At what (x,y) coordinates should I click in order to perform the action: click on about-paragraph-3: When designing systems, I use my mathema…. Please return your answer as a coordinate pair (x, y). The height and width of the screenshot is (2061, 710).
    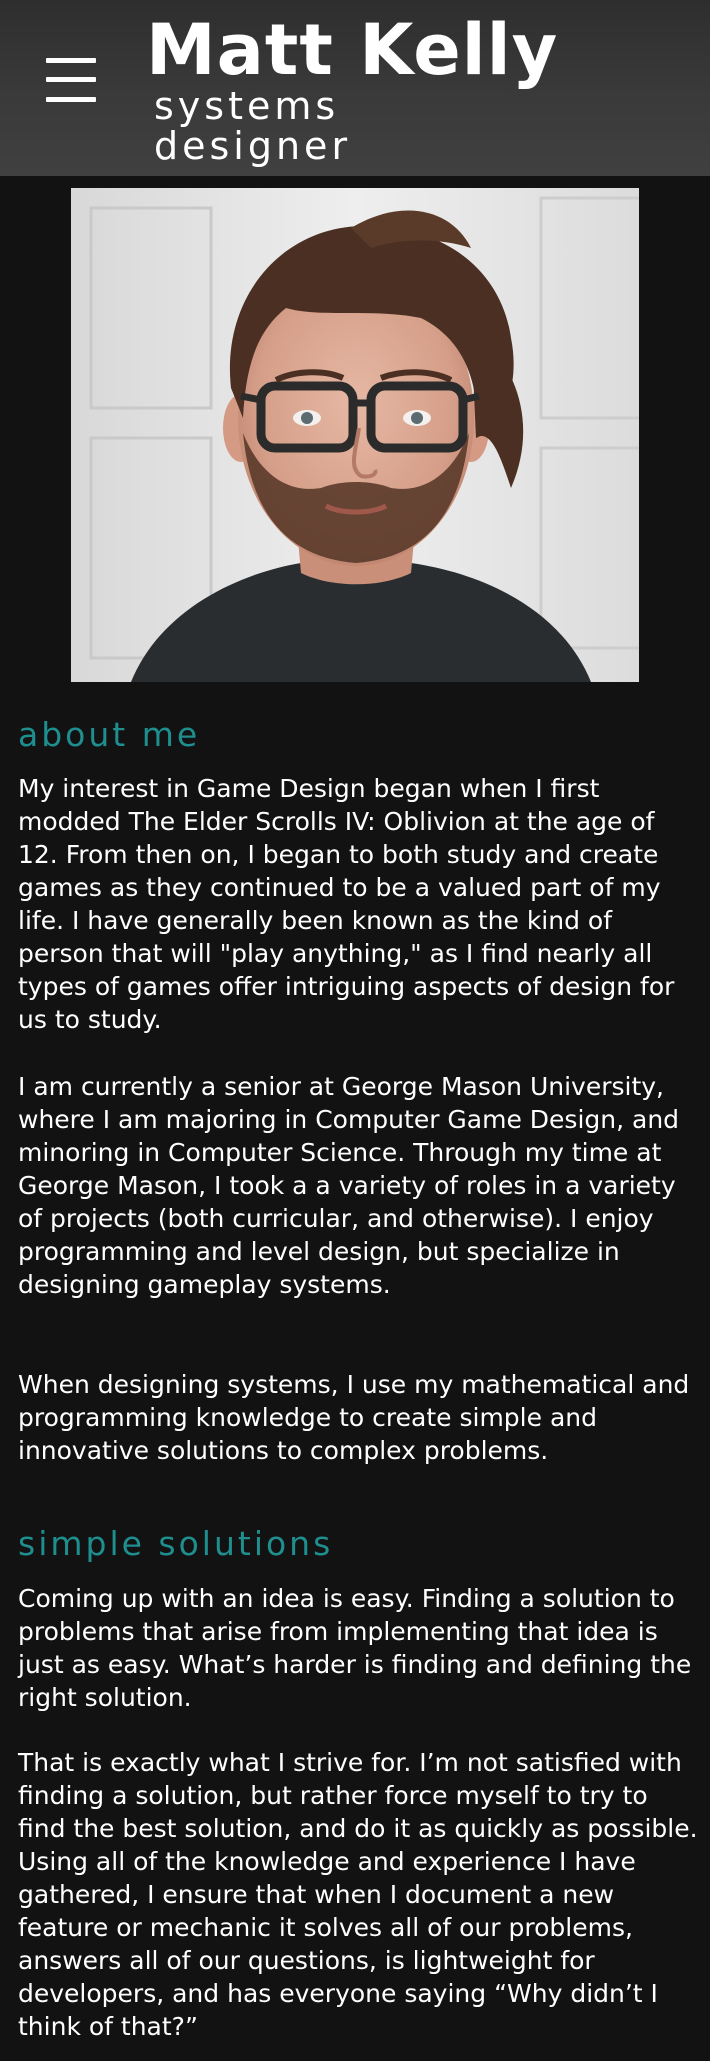
    Looking at the image, I should click on (354, 1417).